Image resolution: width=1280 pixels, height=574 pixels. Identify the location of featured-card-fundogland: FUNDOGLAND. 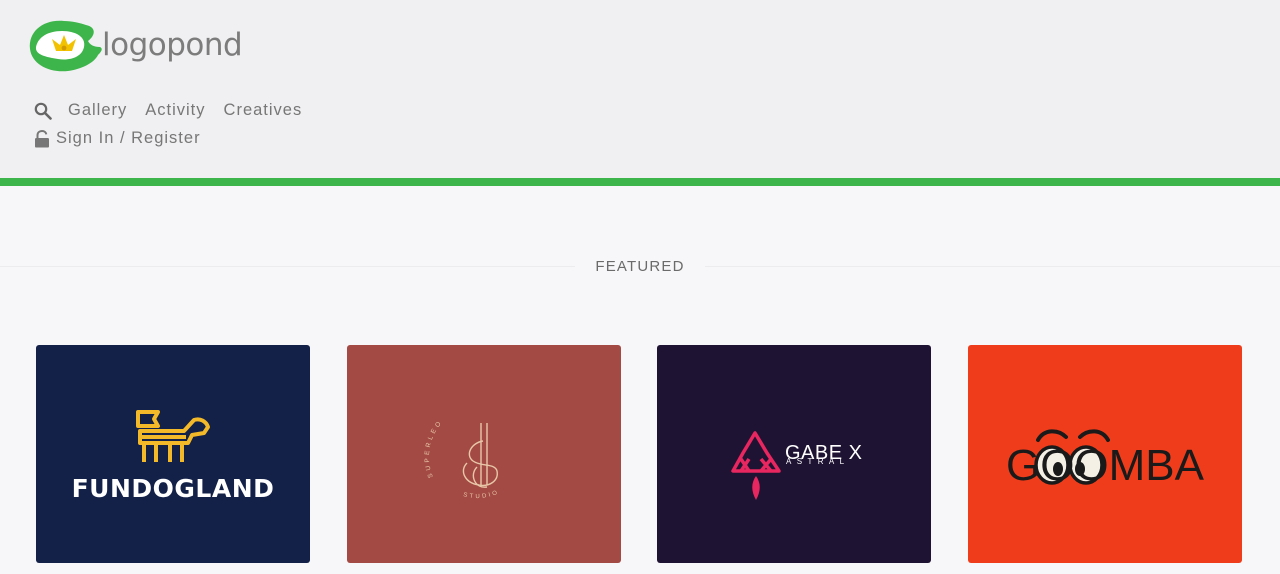
(173, 454).